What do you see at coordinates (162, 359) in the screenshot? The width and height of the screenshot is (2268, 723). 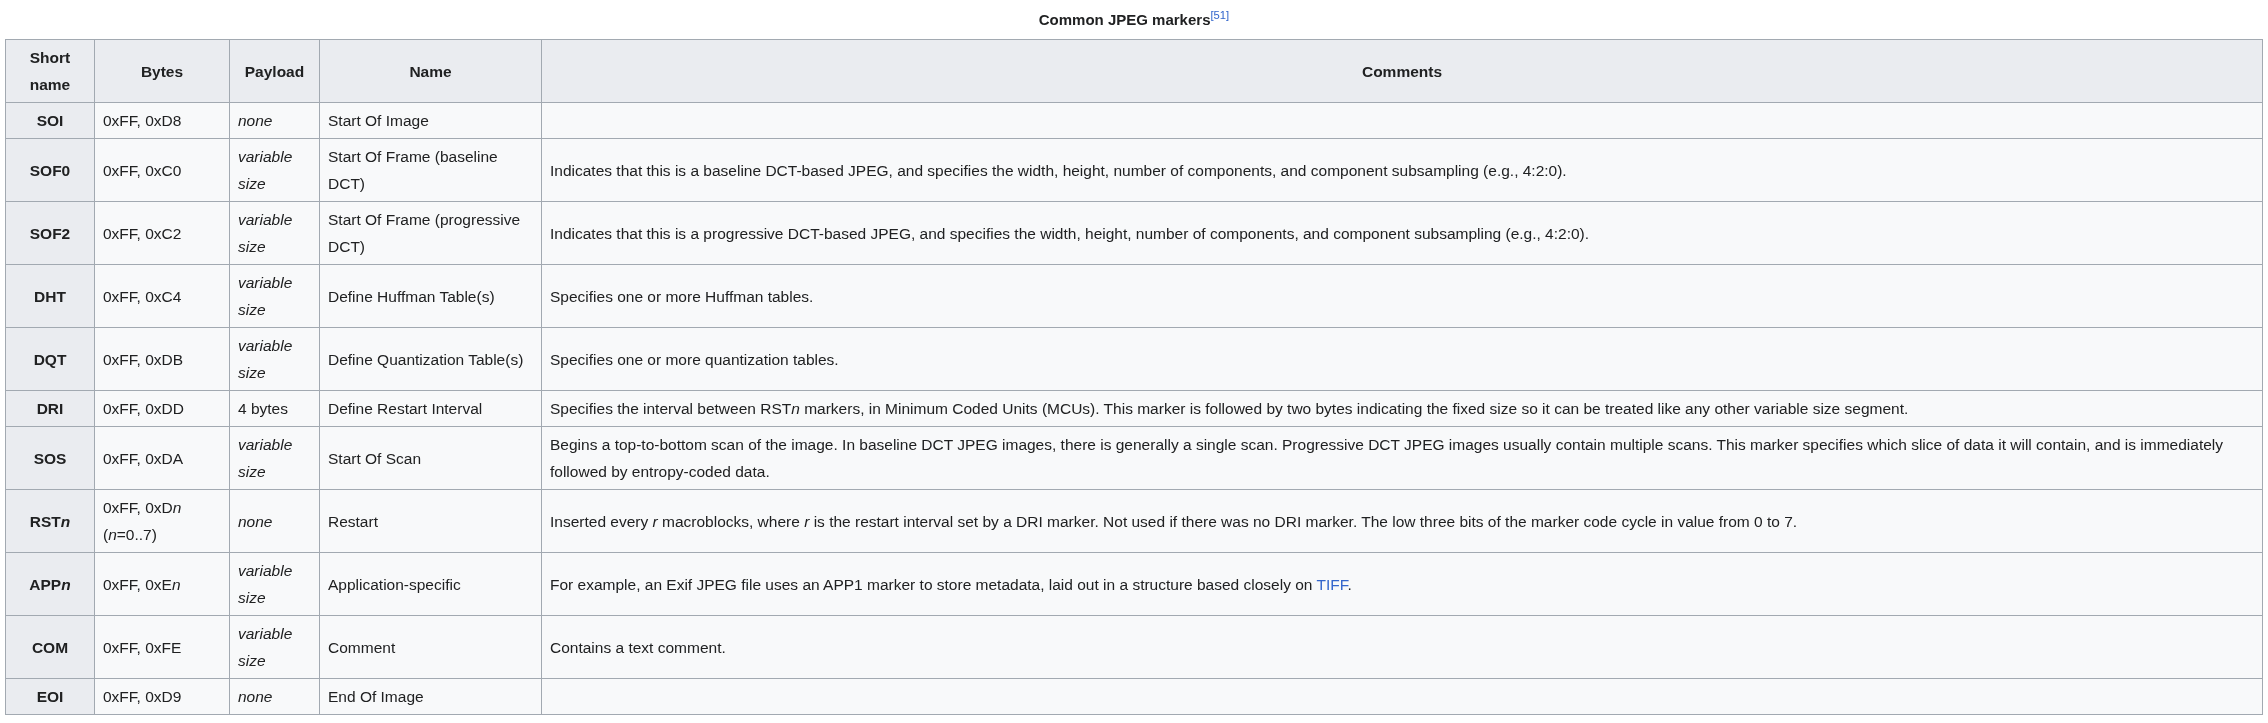 I see `table-cell: 0xFF, 0xDB` at bounding box center [162, 359].